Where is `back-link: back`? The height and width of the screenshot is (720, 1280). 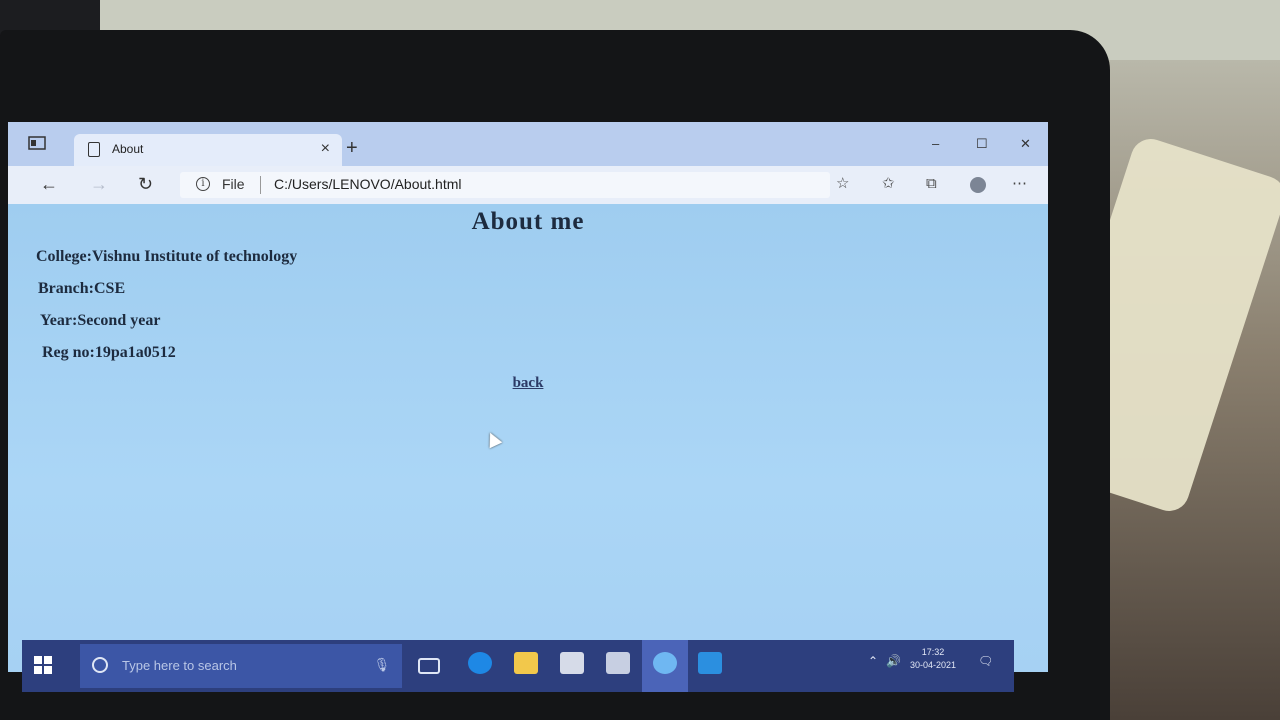
back-link: back is located at coordinates (528, 383).